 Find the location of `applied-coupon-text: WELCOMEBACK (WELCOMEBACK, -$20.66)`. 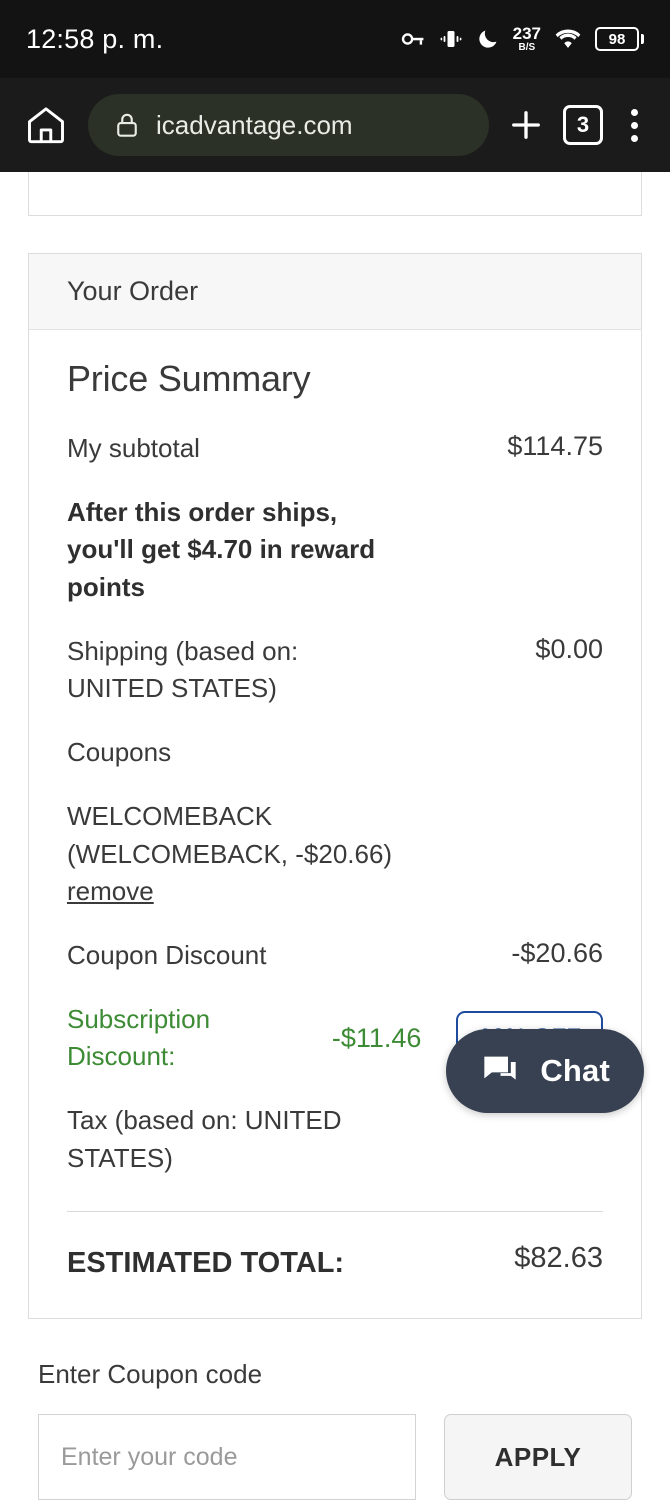

applied-coupon-text: WELCOMEBACK (WELCOMEBACK, -$20.66) is located at coordinates (230, 834).